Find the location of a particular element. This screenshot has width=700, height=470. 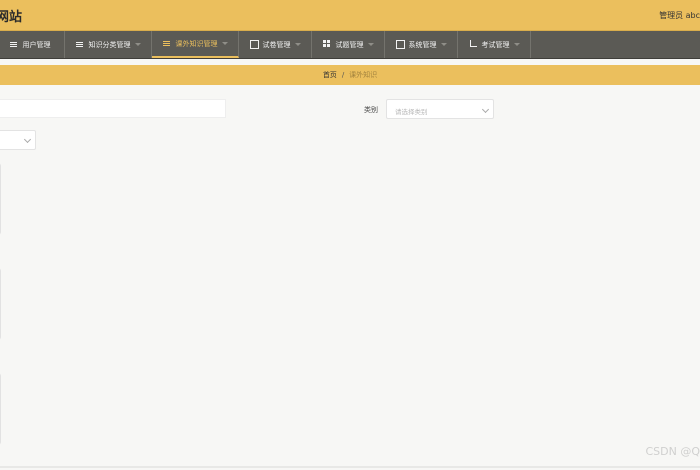

nav-item-exam-management: 考试管理 is located at coordinates (494, 44).